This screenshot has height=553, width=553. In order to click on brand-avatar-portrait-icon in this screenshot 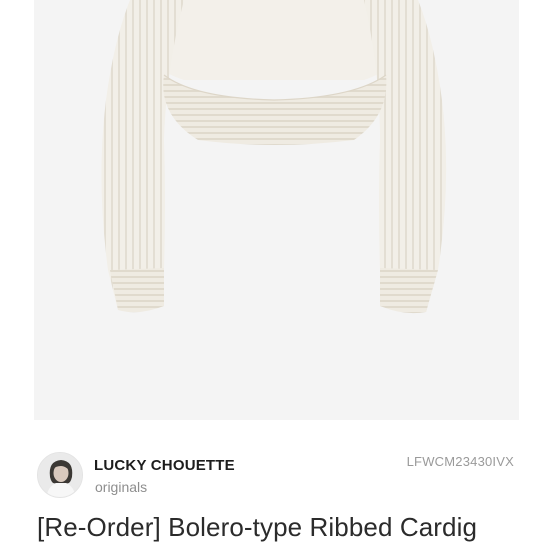, I will do `click(60, 475)`.